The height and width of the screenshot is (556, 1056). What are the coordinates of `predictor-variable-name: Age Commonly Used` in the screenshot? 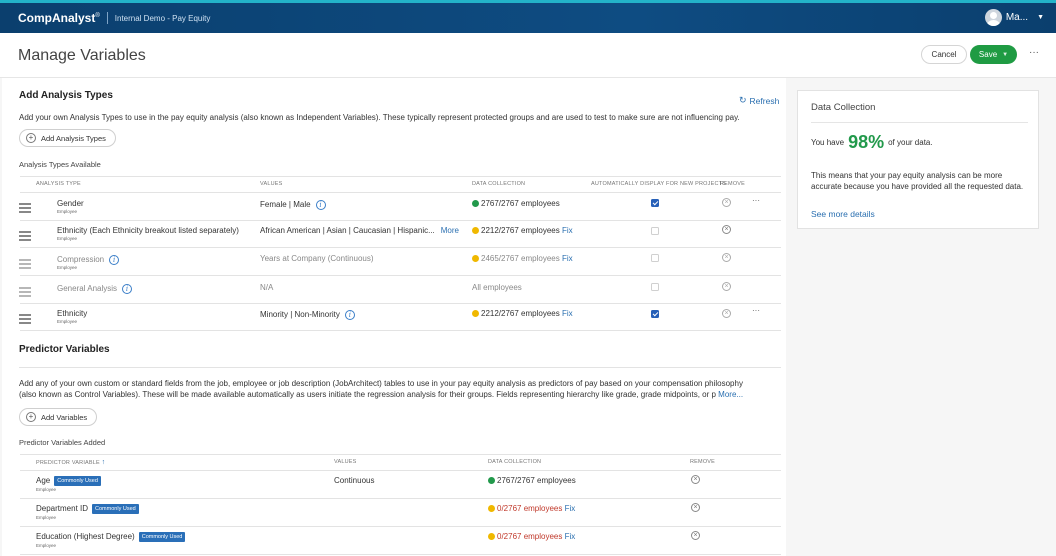 It's located at (68, 481).